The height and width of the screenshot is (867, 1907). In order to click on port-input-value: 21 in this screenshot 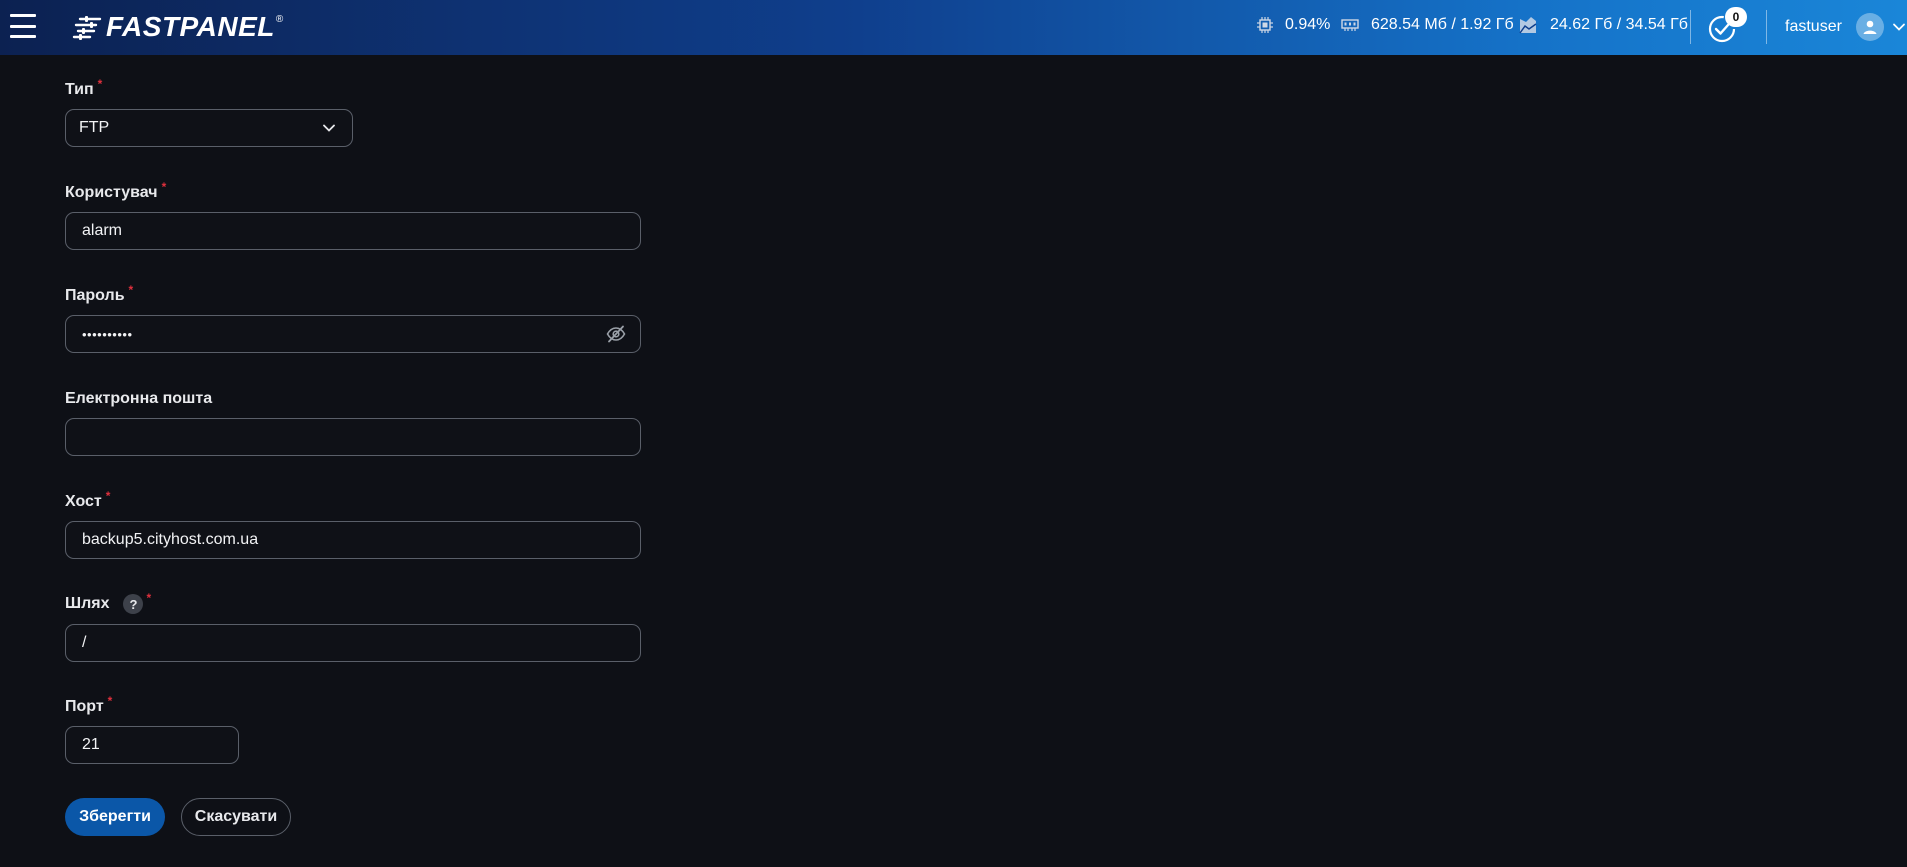, I will do `click(91, 744)`.